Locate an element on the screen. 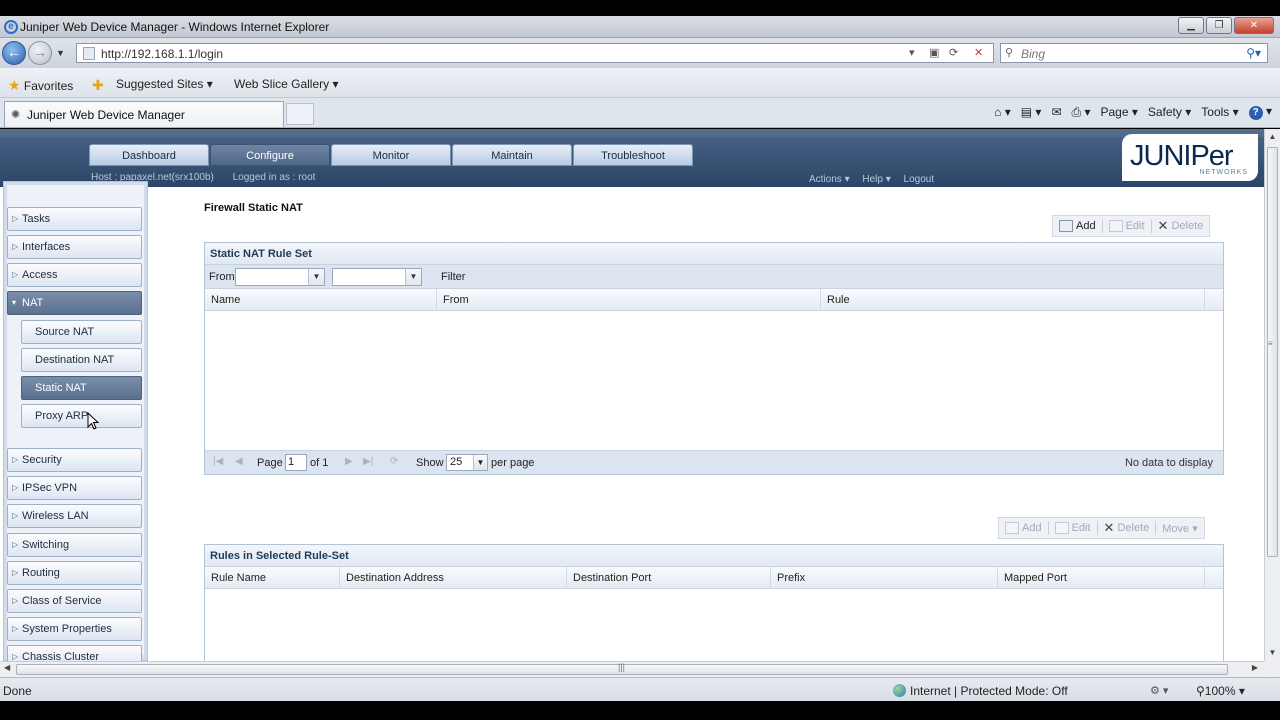  compatibility-view-icon: ▣ is located at coordinates (934, 52).